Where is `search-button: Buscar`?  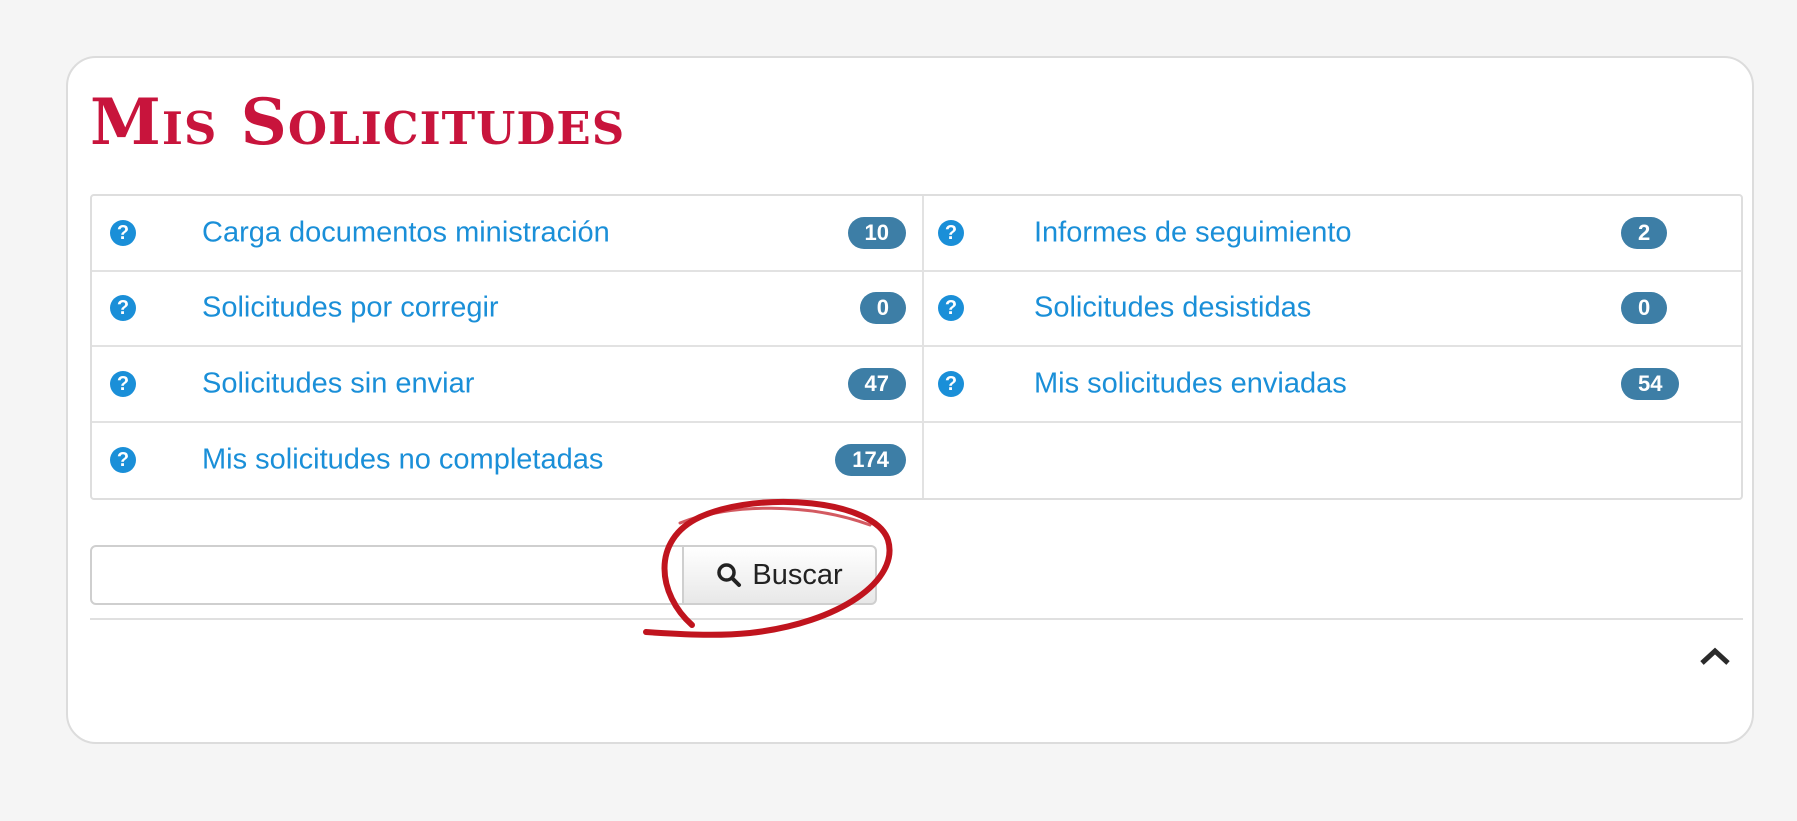
search-button: Buscar is located at coordinates (780, 575).